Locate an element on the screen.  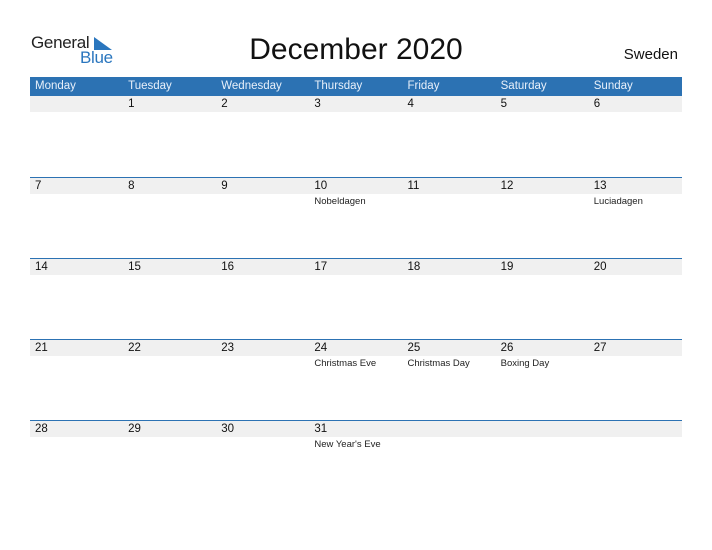
weekday-wednesday: Wednesday is located at coordinates (251, 86).